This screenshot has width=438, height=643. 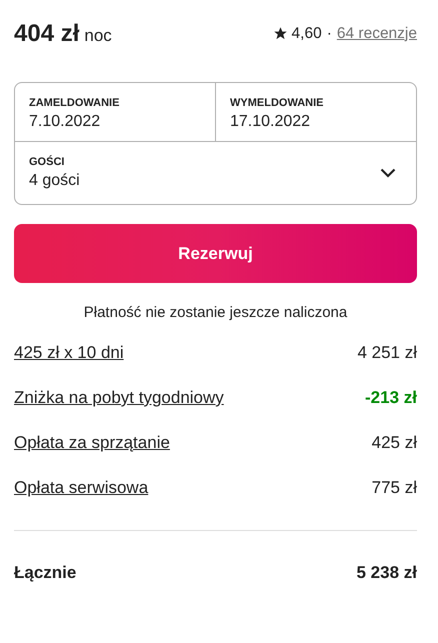 I want to click on rating-score: 4,60, so click(x=307, y=33).